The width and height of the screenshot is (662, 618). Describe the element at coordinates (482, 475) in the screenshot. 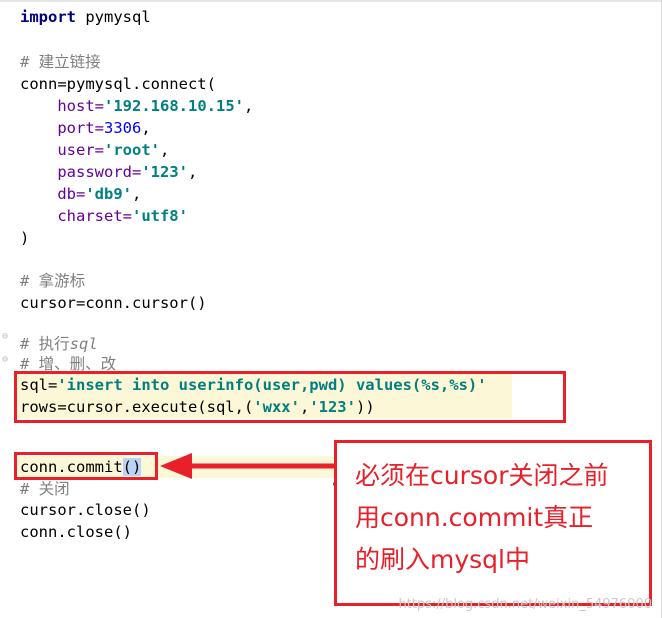

I see `callout-text-line1: 必须在cursor关闭之前` at that location.